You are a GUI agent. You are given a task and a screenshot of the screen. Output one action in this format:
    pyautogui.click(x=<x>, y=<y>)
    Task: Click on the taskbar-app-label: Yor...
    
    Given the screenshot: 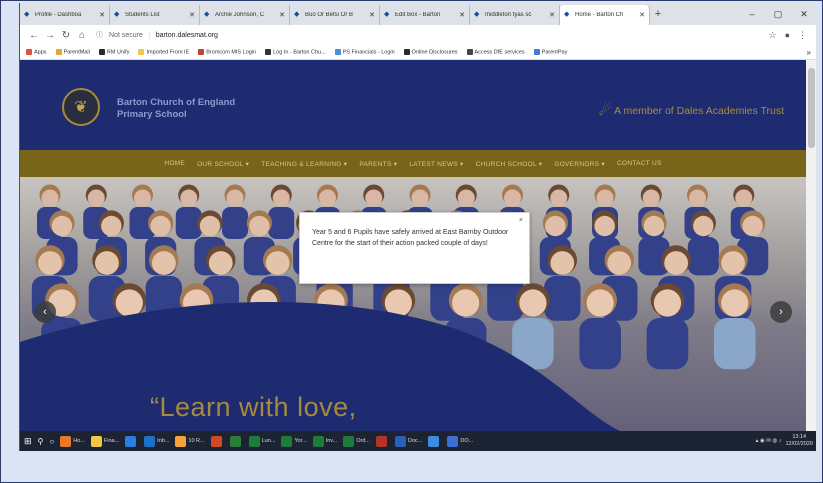 What is the action you would take?
    pyautogui.click(x=300, y=441)
    